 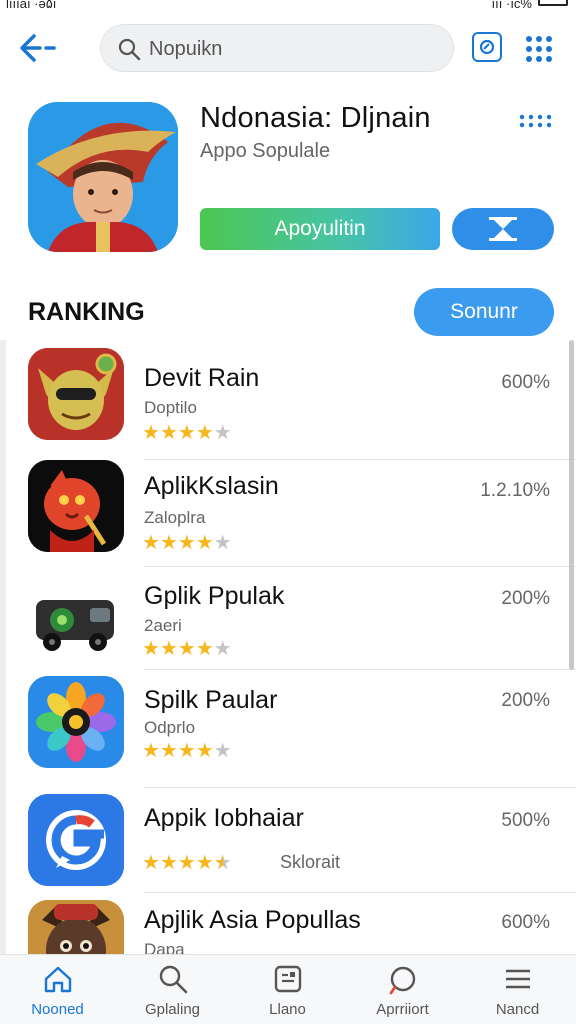 I want to click on dog-icon, so click(x=76, y=927).